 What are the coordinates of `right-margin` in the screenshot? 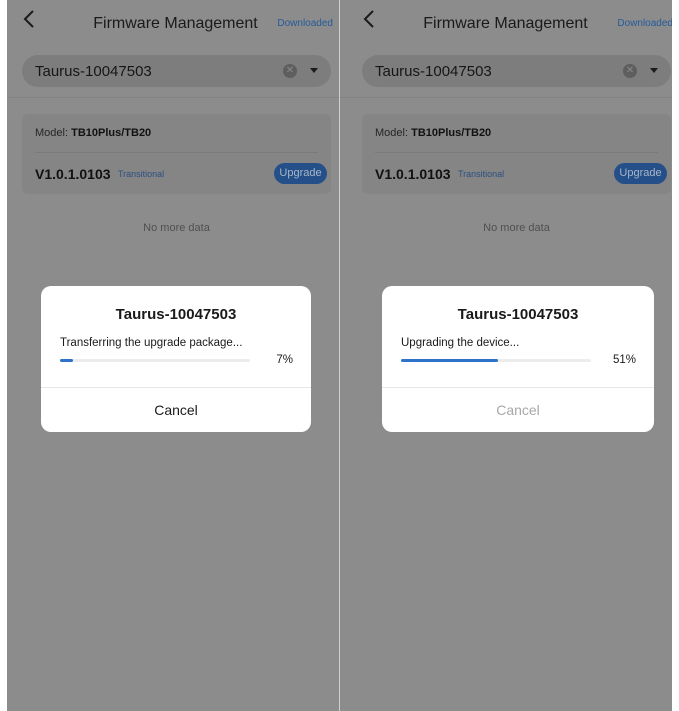 It's located at (675, 355).